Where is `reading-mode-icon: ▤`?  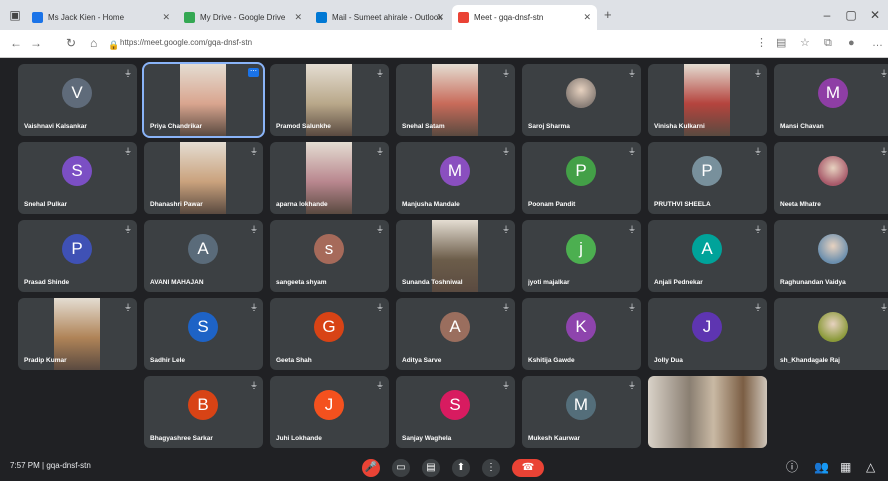 reading-mode-icon: ▤ is located at coordinates (781, 43).